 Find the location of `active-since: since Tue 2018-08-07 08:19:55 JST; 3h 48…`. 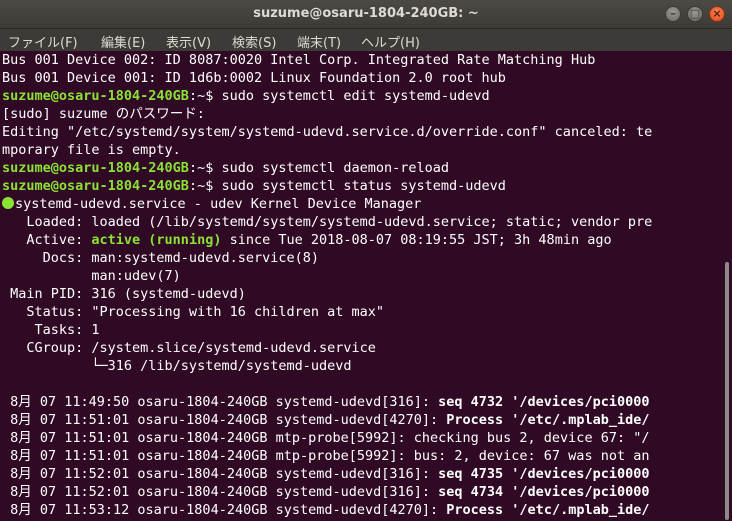

active-since: since Tue 2018-08-07 08:19:55 JST; 3h 48… is located at coordinates (416, 240).